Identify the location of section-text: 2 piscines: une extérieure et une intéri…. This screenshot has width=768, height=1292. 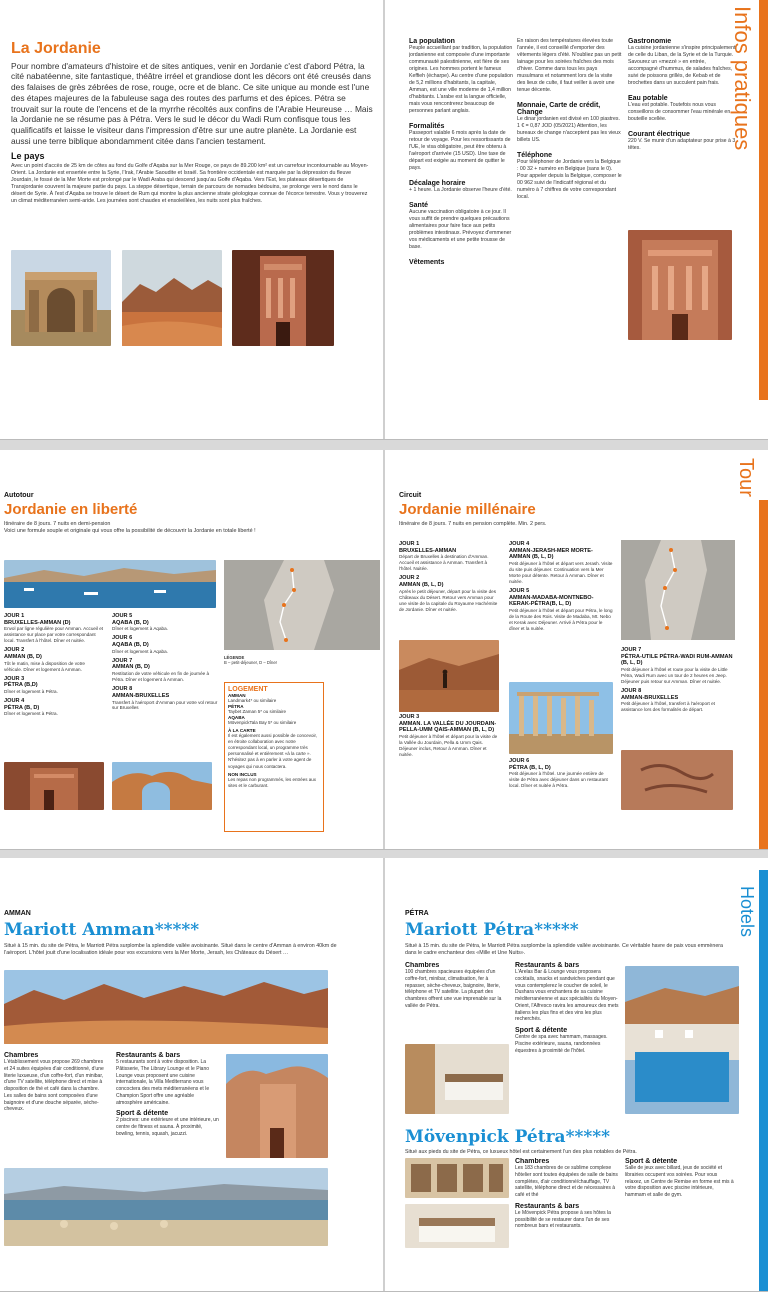
(167, 1127).